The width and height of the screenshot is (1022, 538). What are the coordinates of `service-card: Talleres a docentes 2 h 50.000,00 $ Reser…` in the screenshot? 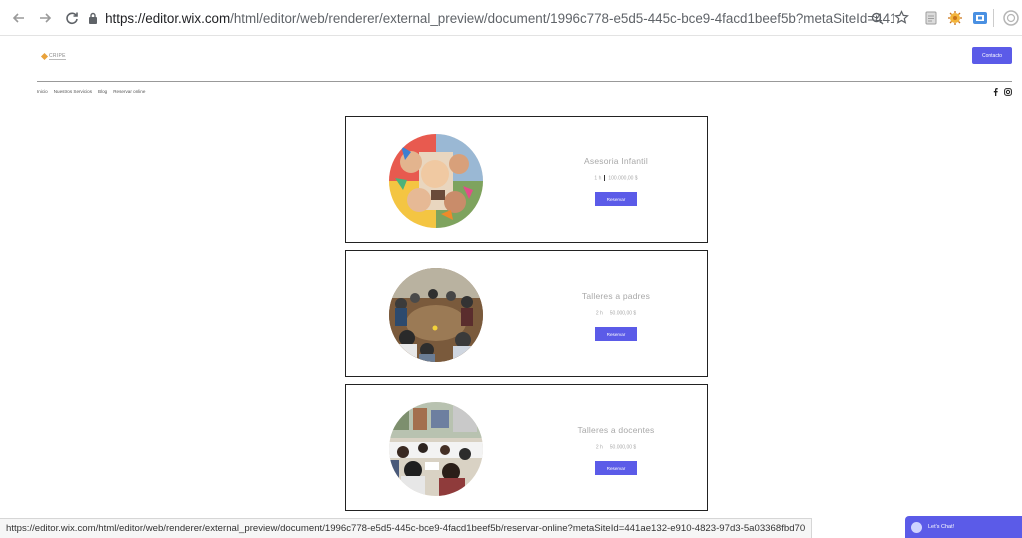 It's located at (526, 447).